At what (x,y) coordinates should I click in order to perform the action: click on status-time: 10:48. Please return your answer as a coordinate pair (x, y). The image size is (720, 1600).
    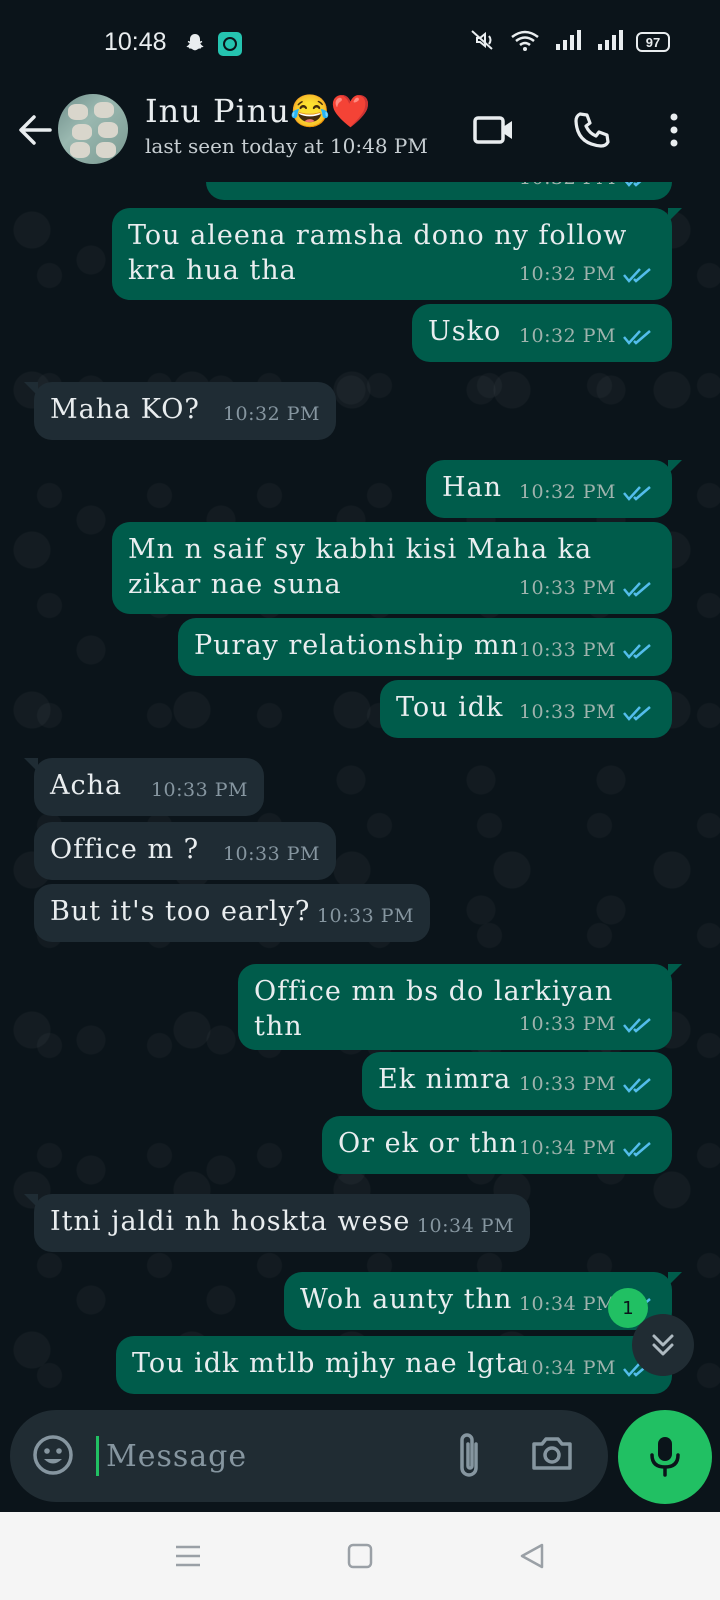
    Looking at the image, I should click on (135, 42).